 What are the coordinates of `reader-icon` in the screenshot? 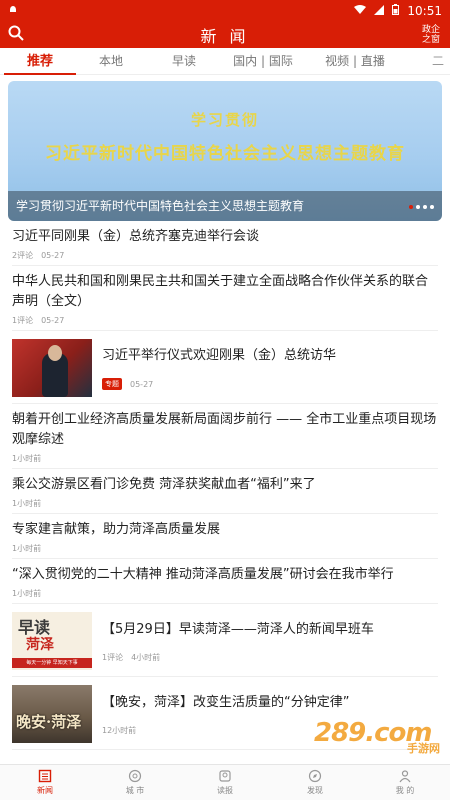 It's located at (225, 776).